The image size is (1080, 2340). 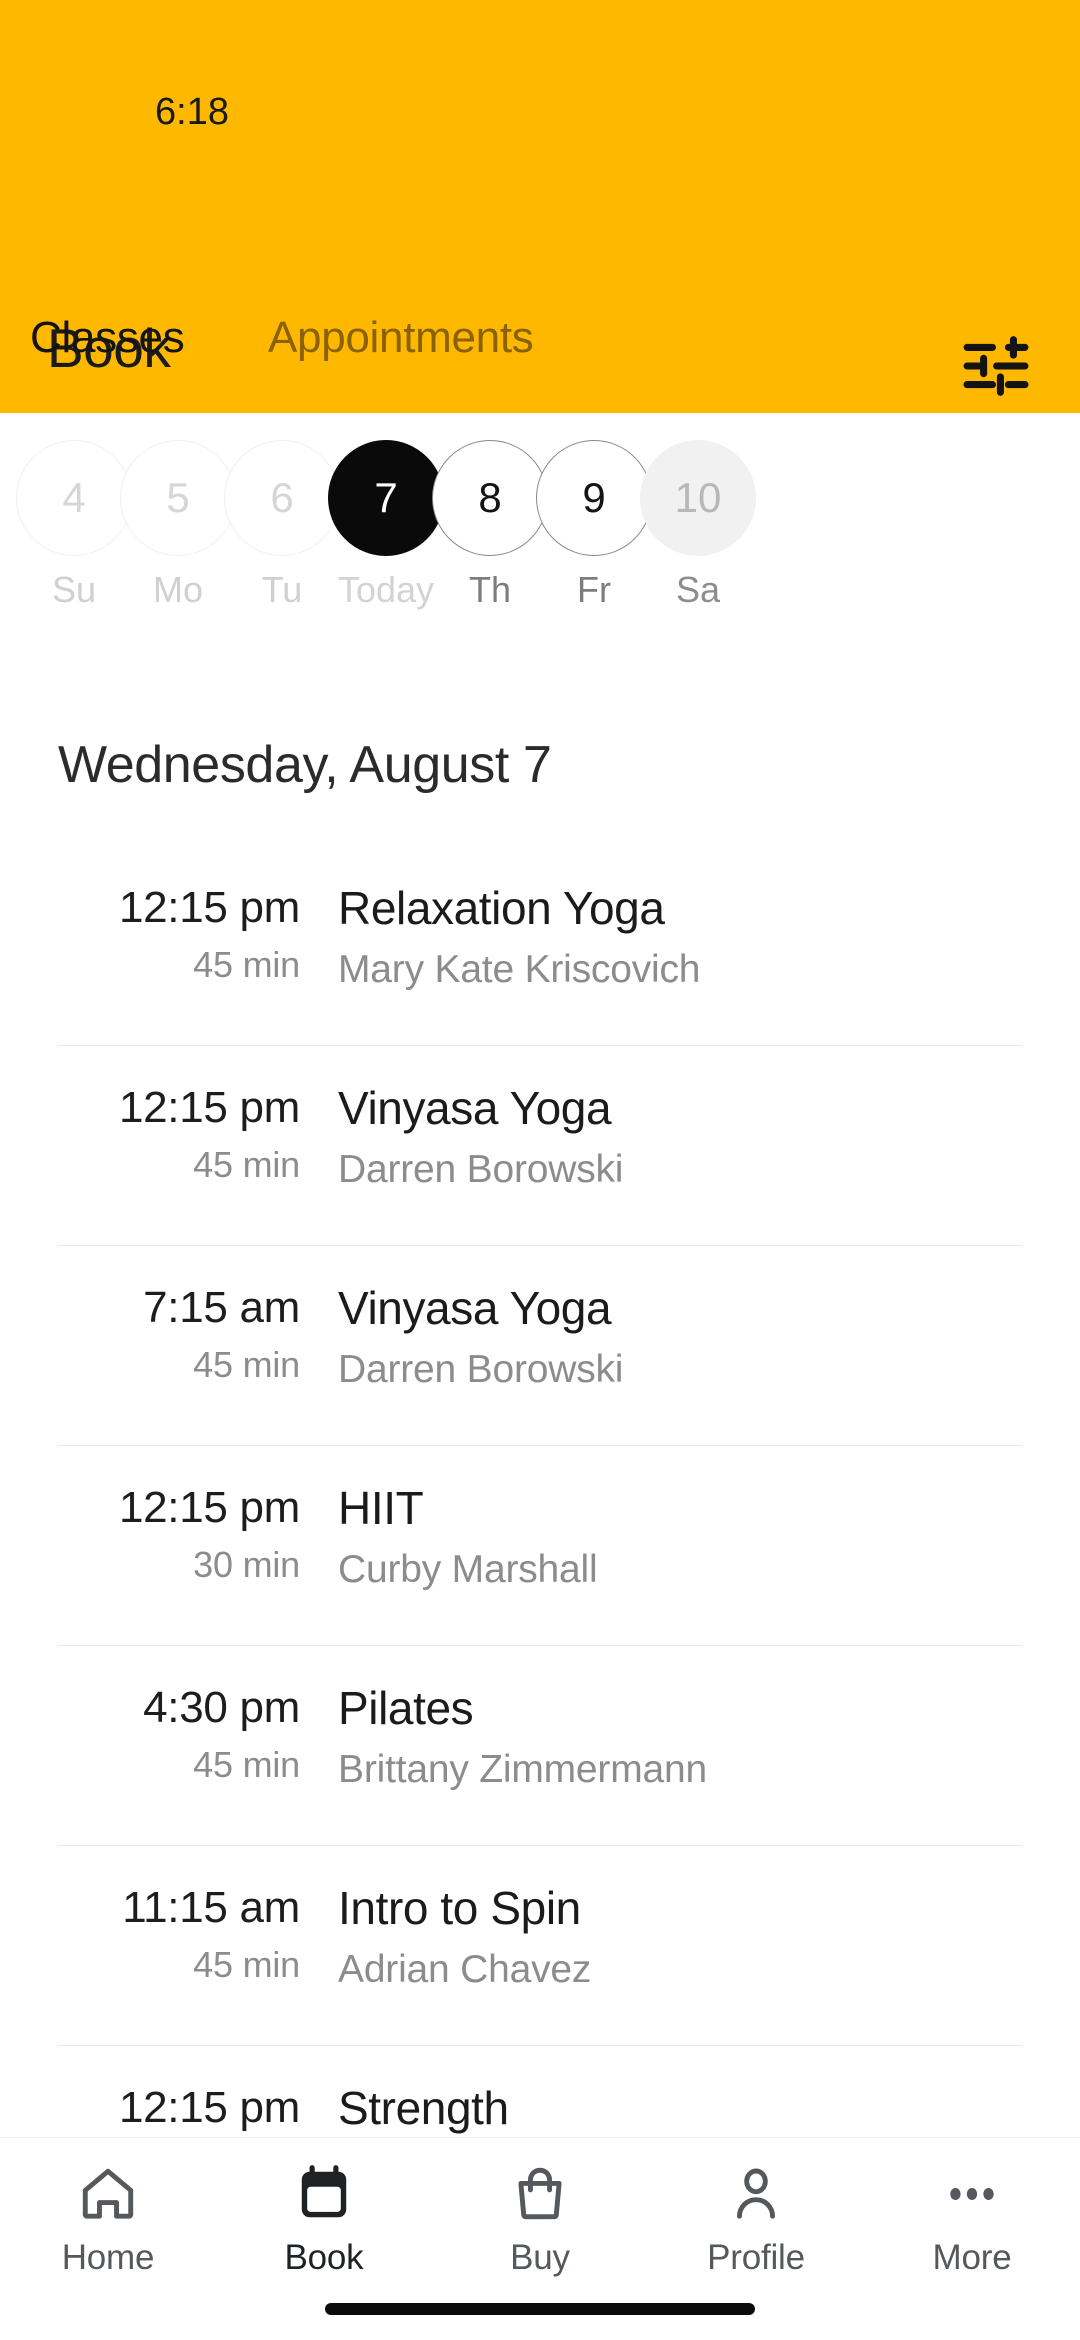 What do you see at coordinates (540, 2257) in the screenshot?
I see `nav-label-buy: Buy` at bounding box center [540, 2257].